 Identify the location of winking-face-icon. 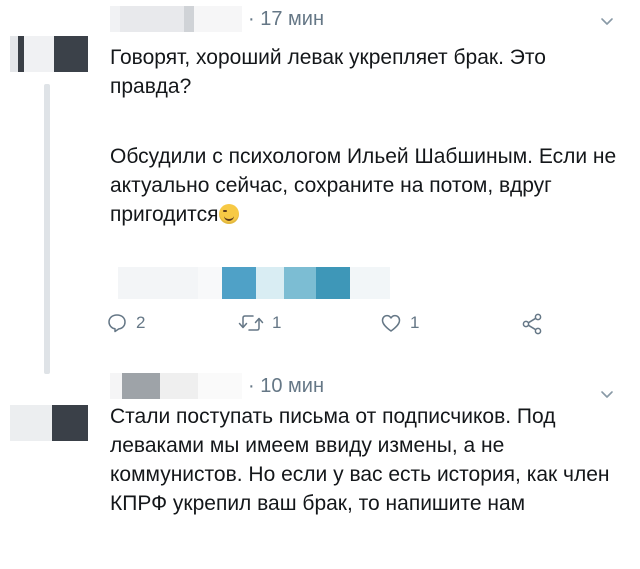
(229, 214).